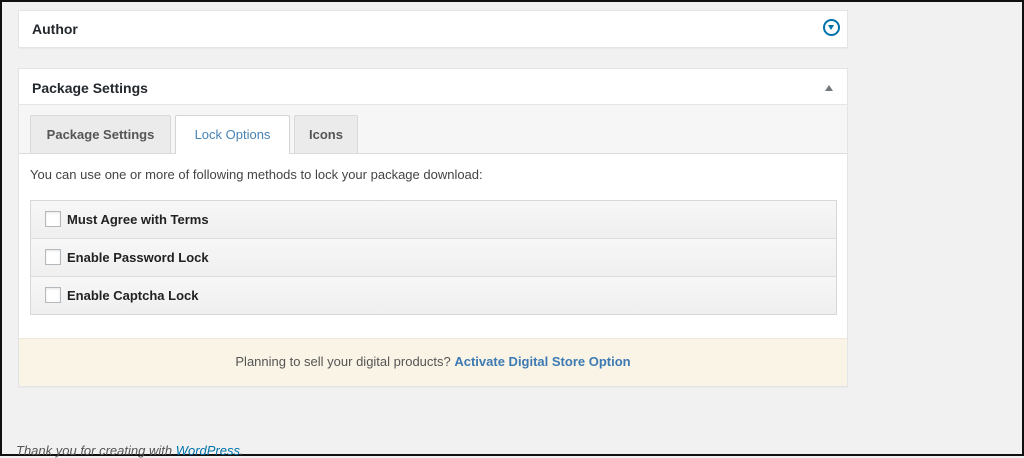  I want to click on promo-text: Planning to sell your digital products?, so click(345, 361).